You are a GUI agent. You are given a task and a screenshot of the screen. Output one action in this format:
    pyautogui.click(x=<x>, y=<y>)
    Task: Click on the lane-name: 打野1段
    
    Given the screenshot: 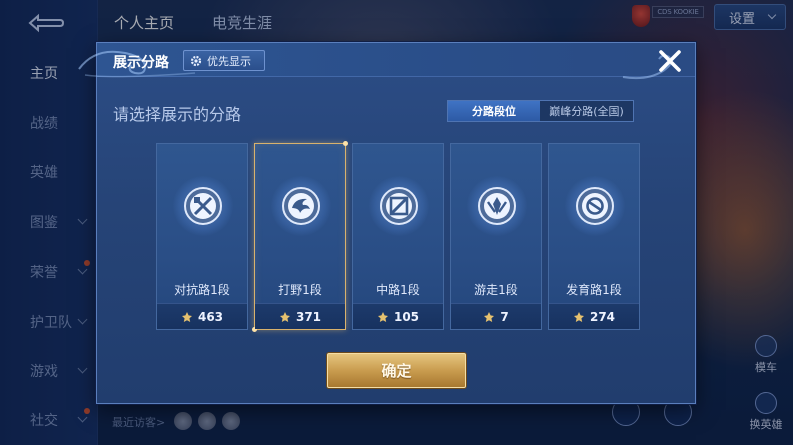 What is the action you would take?
    pyautogui.click(x=300, y=290)
    